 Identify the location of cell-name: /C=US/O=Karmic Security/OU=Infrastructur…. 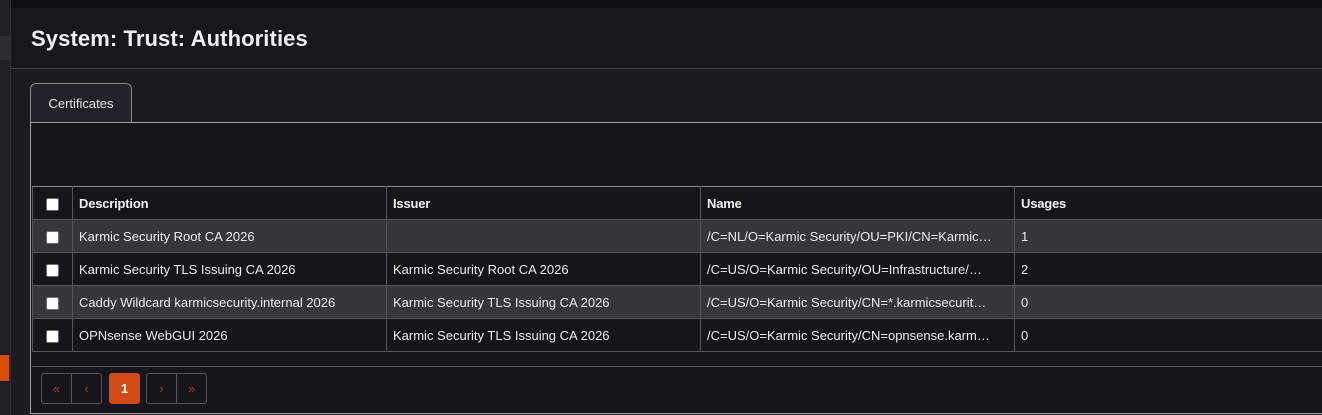
(857, 269).